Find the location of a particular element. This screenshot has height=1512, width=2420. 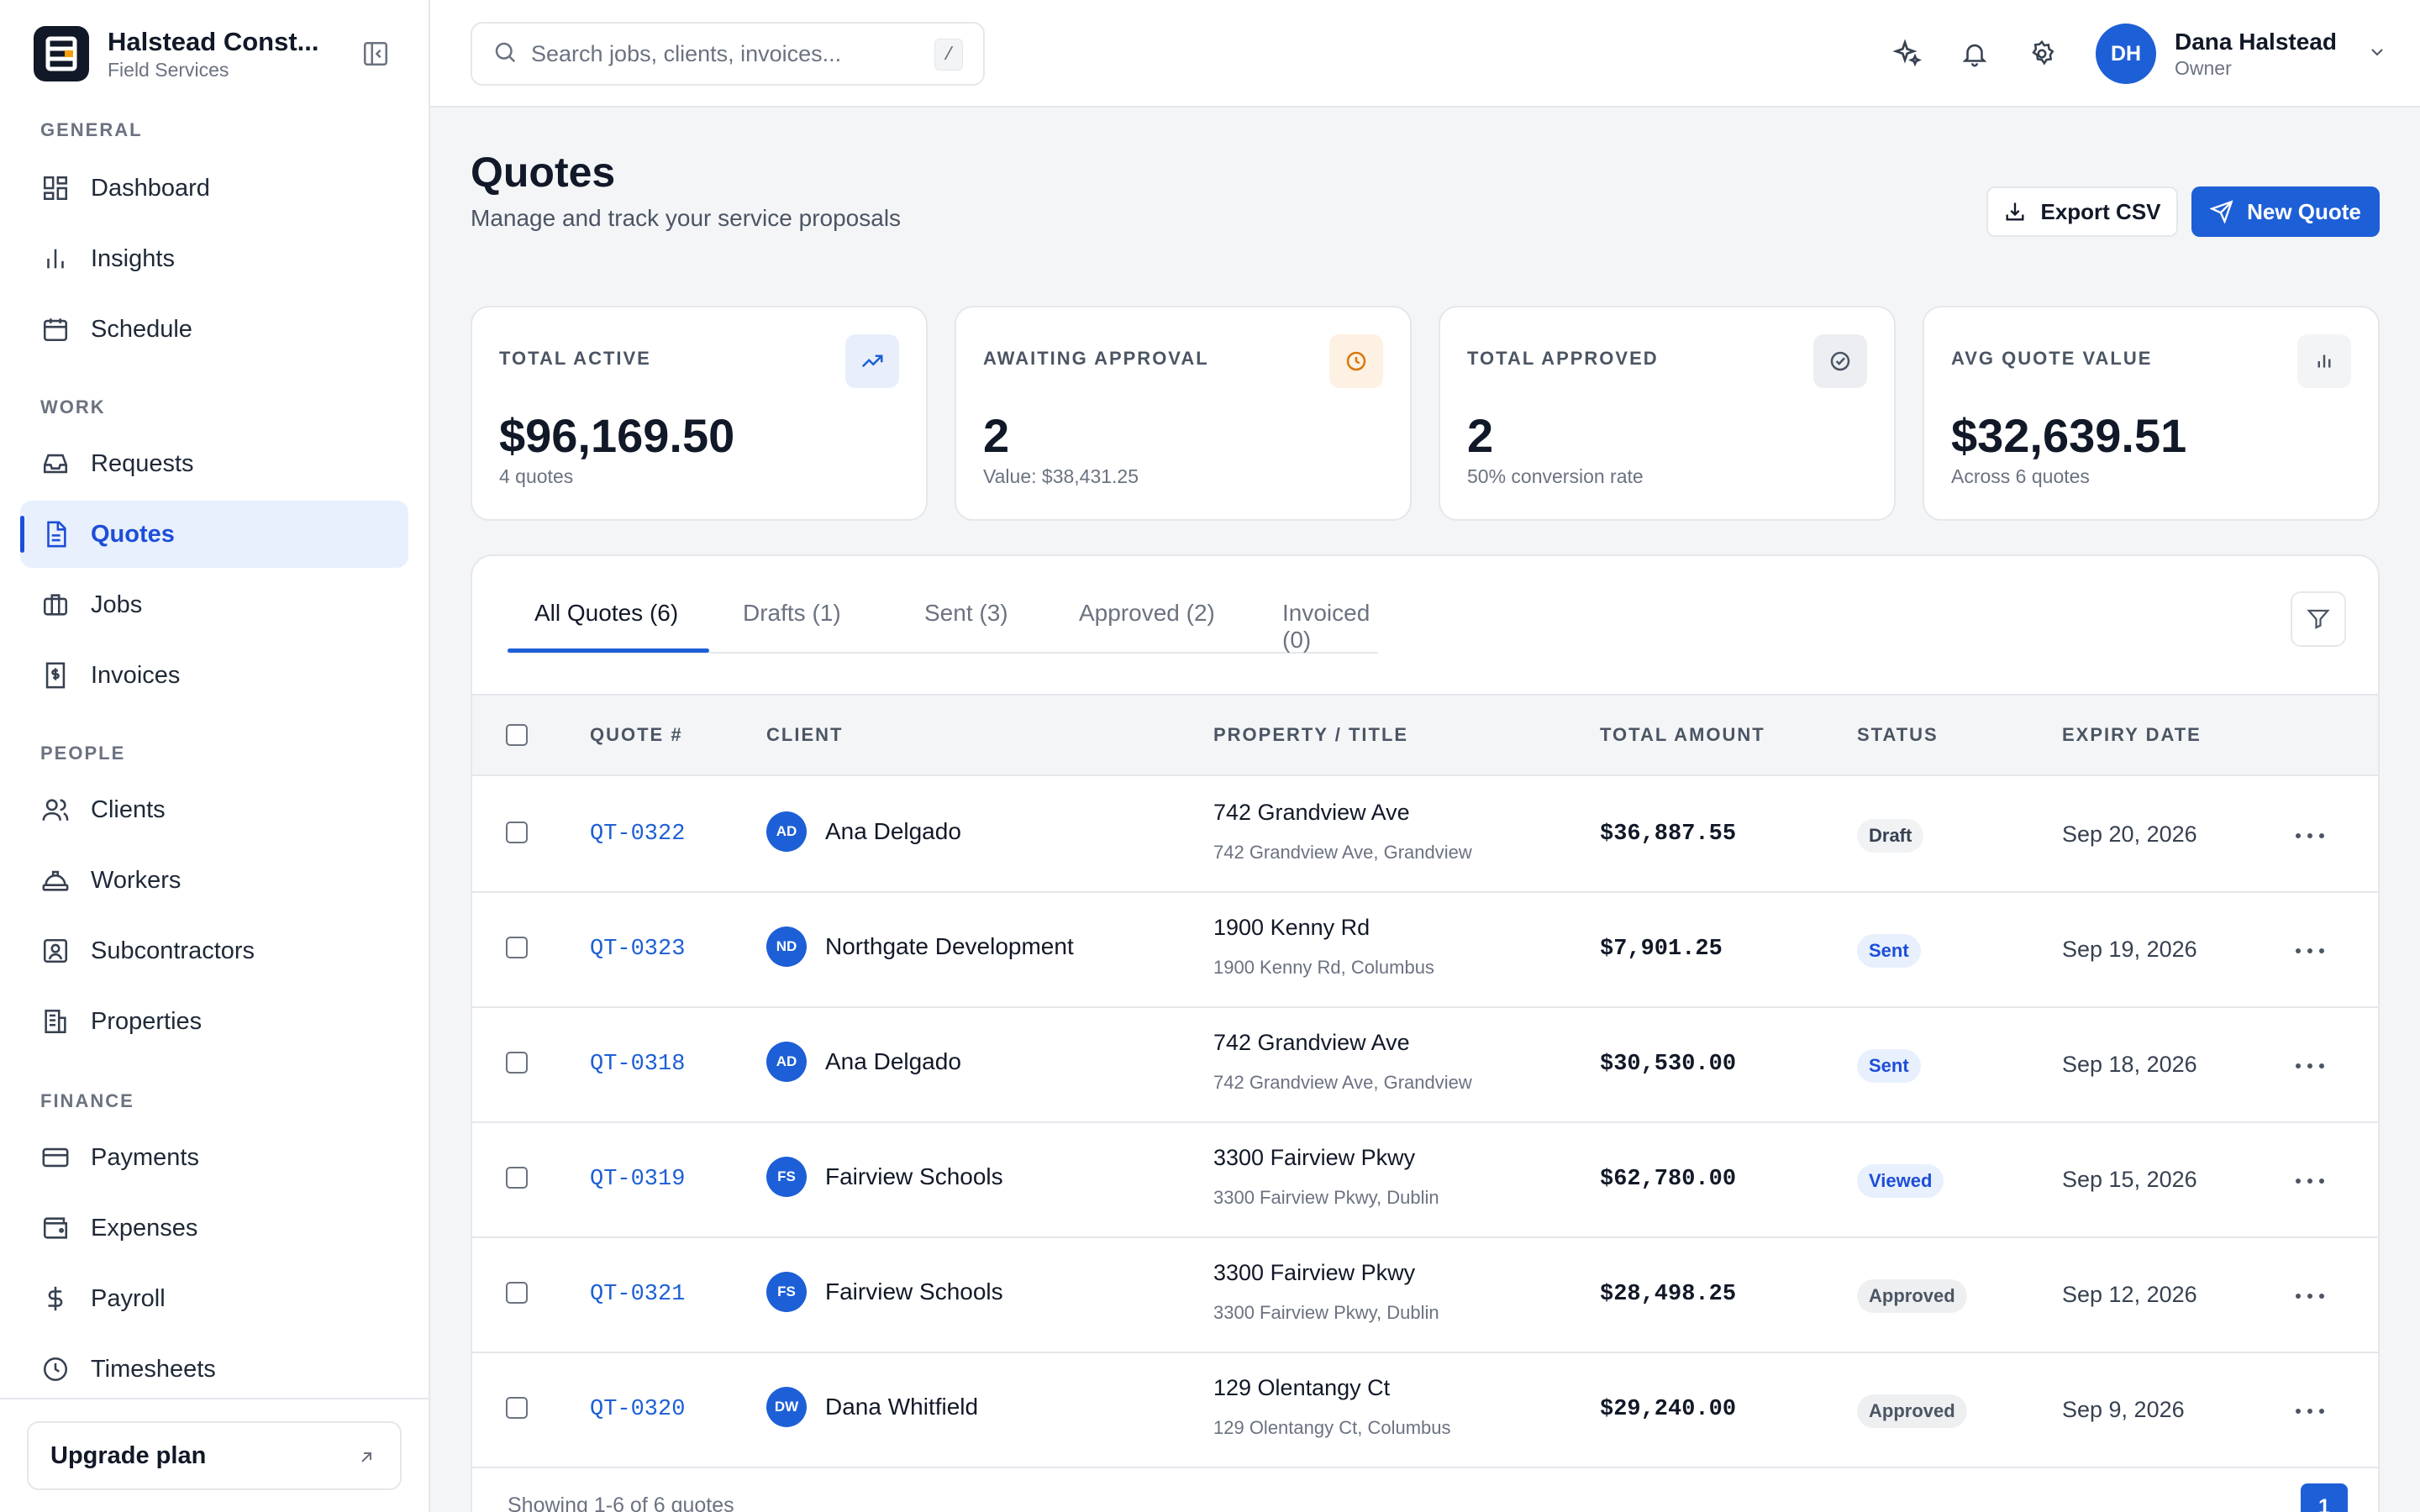

sidebar-item-label: Schedule is located at coordinates (142, 329).